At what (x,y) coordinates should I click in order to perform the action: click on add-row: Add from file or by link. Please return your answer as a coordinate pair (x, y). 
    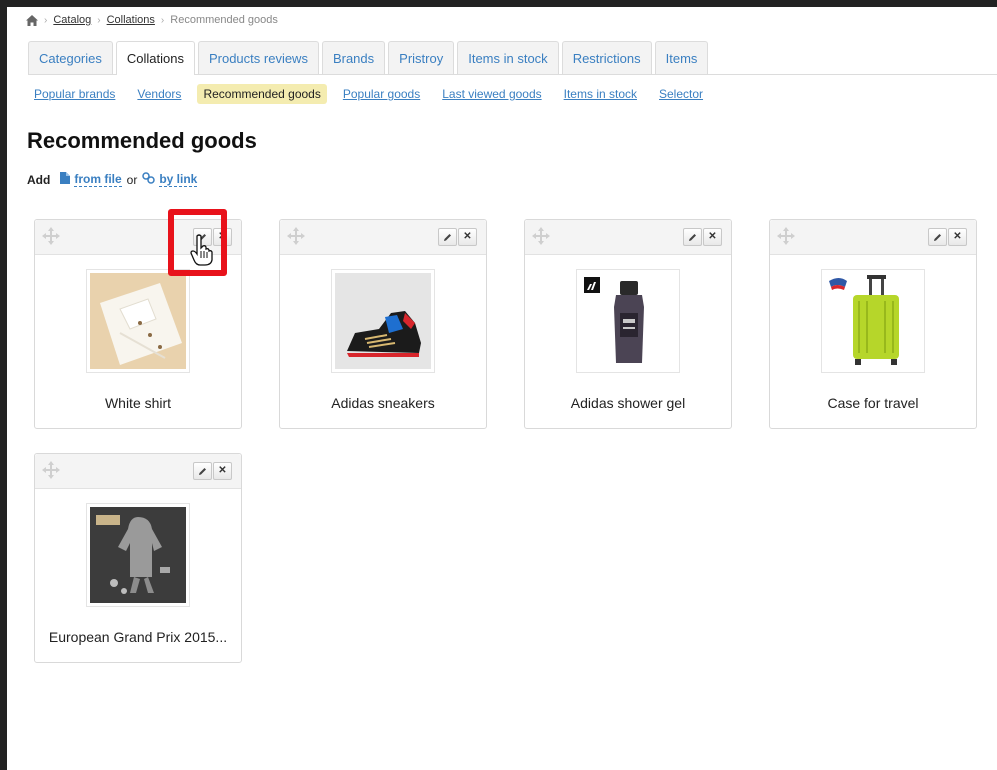
    Looking at the image, I should click on (112, 179).